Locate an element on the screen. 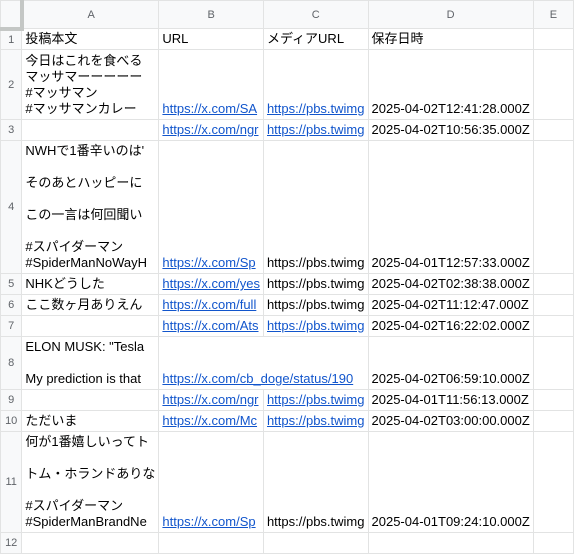 This screenshot has width=574, height=554. url-link: https://x.com/full is located at coordinates (211, 305).